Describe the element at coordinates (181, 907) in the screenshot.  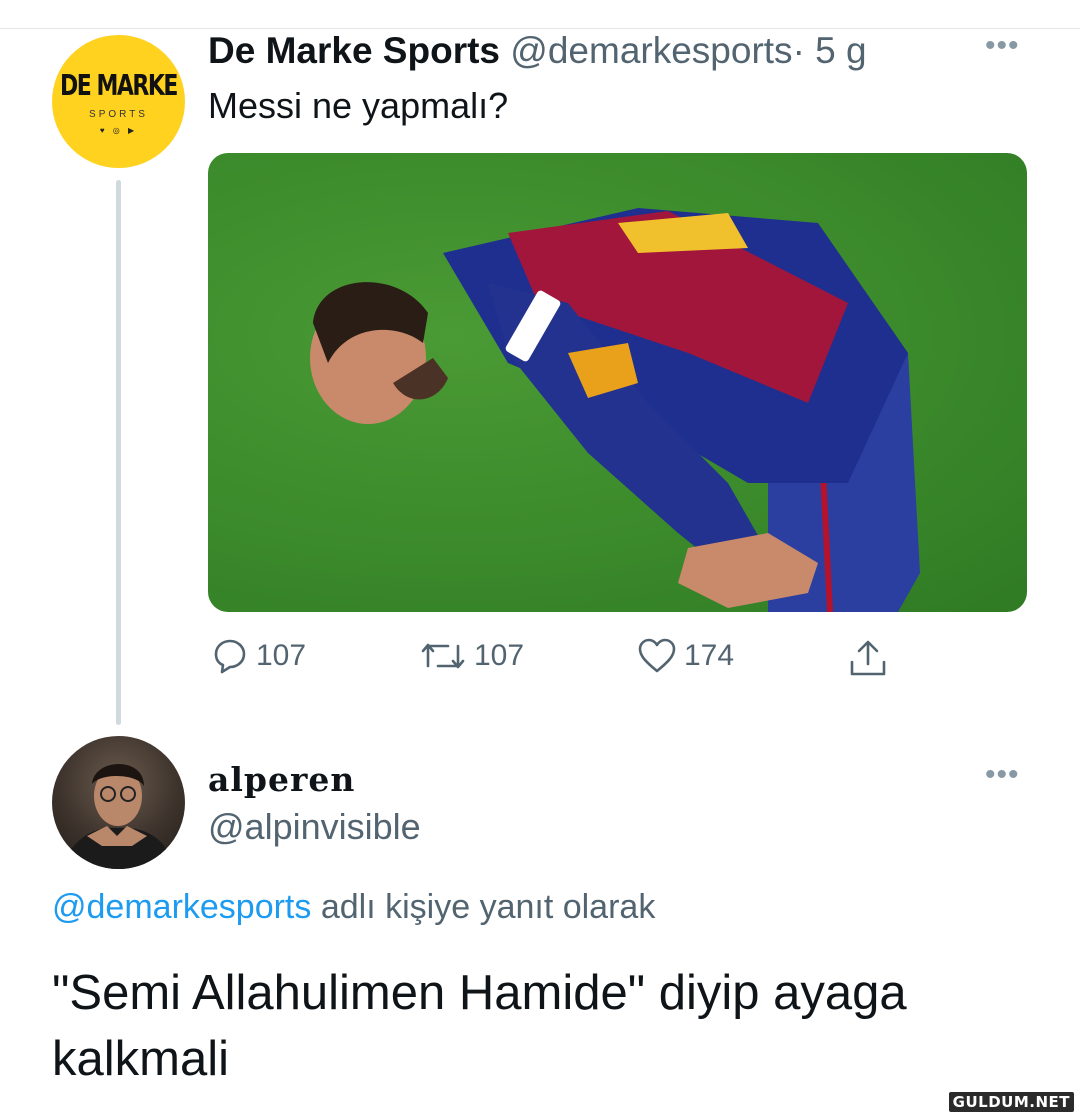
I see `mention-link: @demarkesports` at that location.